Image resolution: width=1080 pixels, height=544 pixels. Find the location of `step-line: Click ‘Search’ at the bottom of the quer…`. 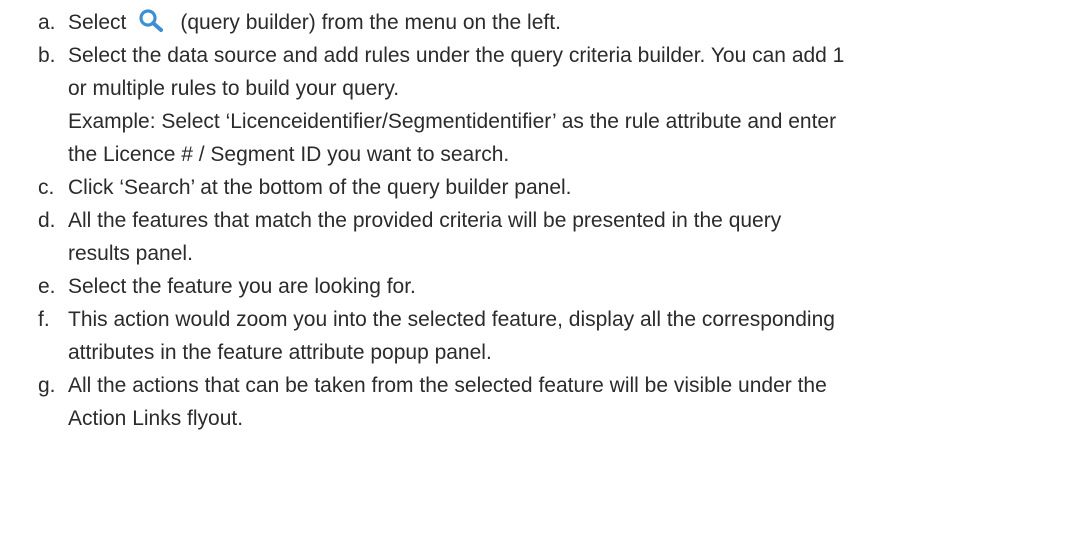

step-line: Click ‘Search’ at the bottom of the quer… is located at coordinates (320, 187).